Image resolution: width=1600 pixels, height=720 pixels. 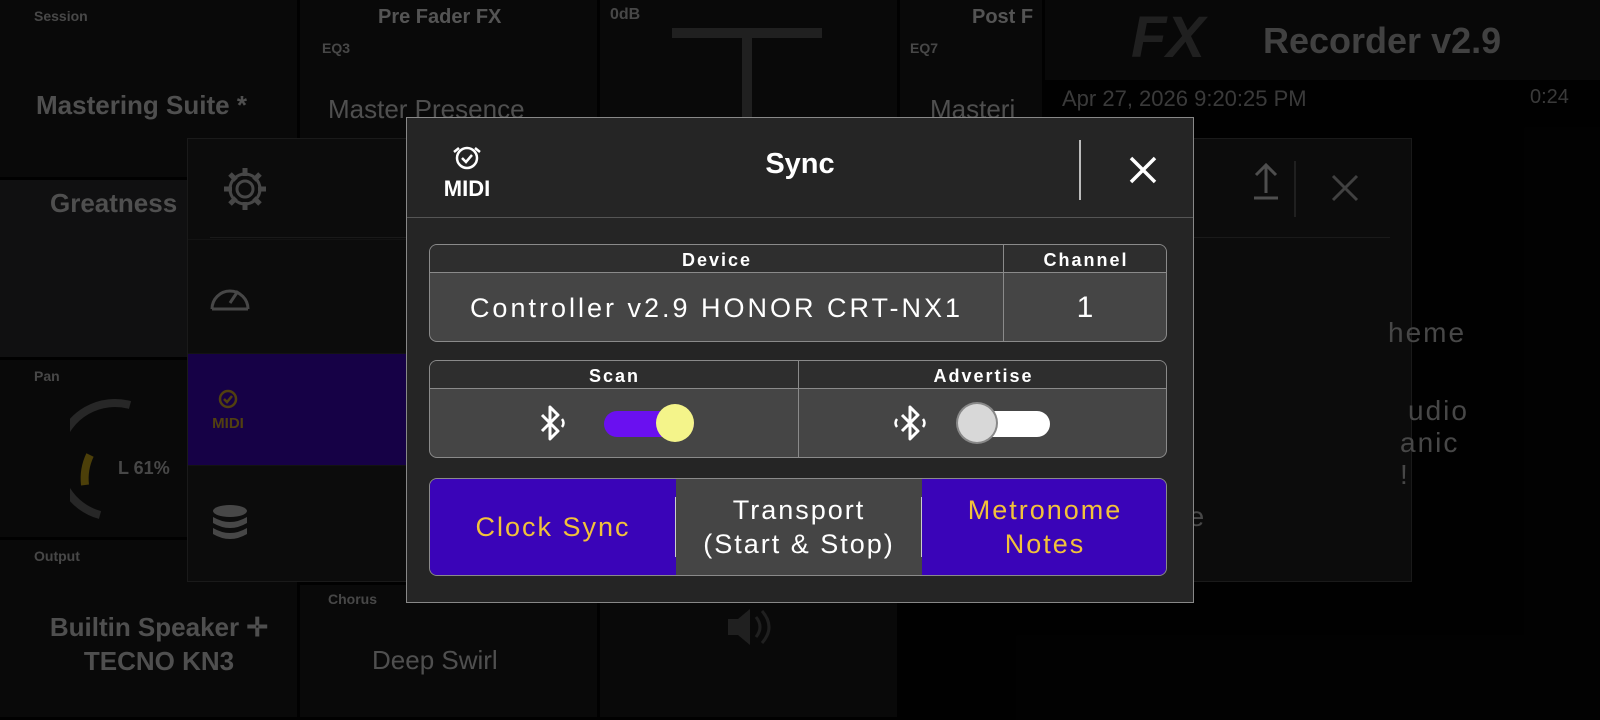 I want to click on eq-label-1: EQ3, so click(x=336, y=48).